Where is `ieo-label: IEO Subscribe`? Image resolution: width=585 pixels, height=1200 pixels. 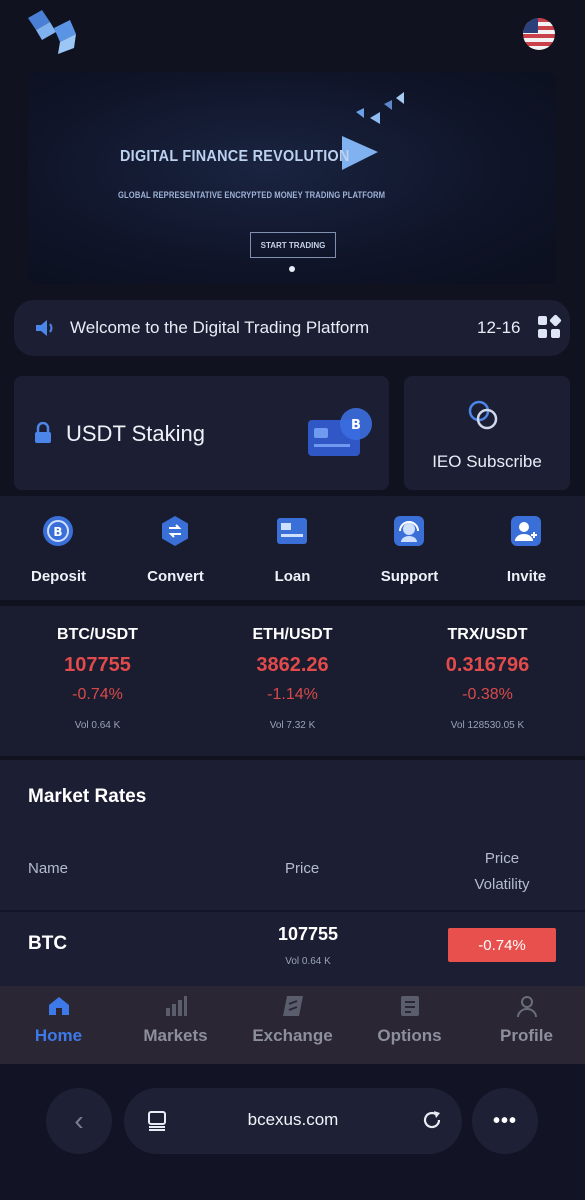
ieo-label: IEO Subscribe is located at coordinates (487, 461).